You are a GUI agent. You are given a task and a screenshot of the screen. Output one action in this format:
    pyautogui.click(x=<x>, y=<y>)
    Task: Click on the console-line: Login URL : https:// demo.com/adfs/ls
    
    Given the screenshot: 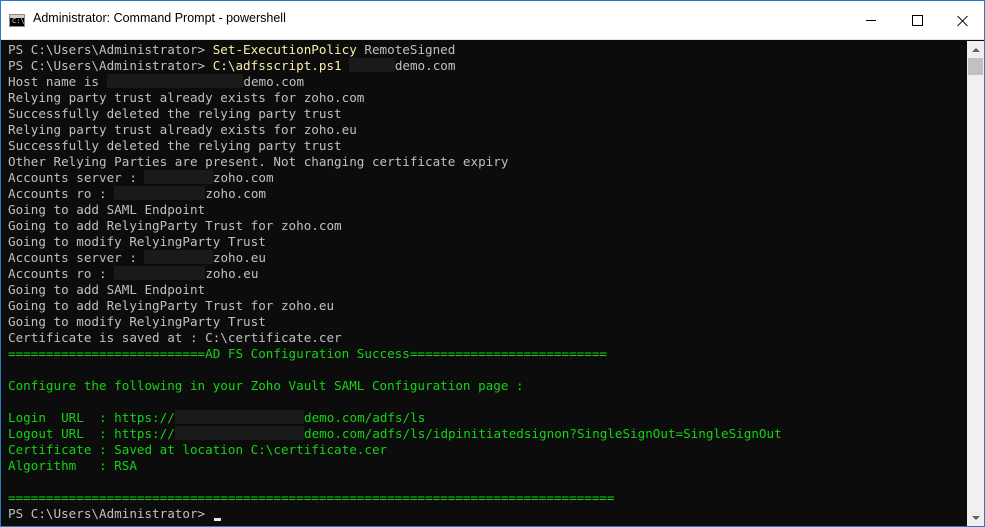 What is the action you would take?
    pyautogui.click(x=216, y=418)
    